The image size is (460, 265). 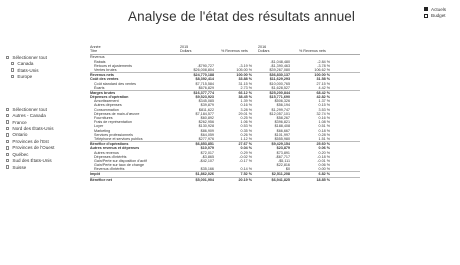 What do you see at coordinates (30, 167) in the screenshot?
I see `slicer-item: Suisse` at bounding box center [30, 167].